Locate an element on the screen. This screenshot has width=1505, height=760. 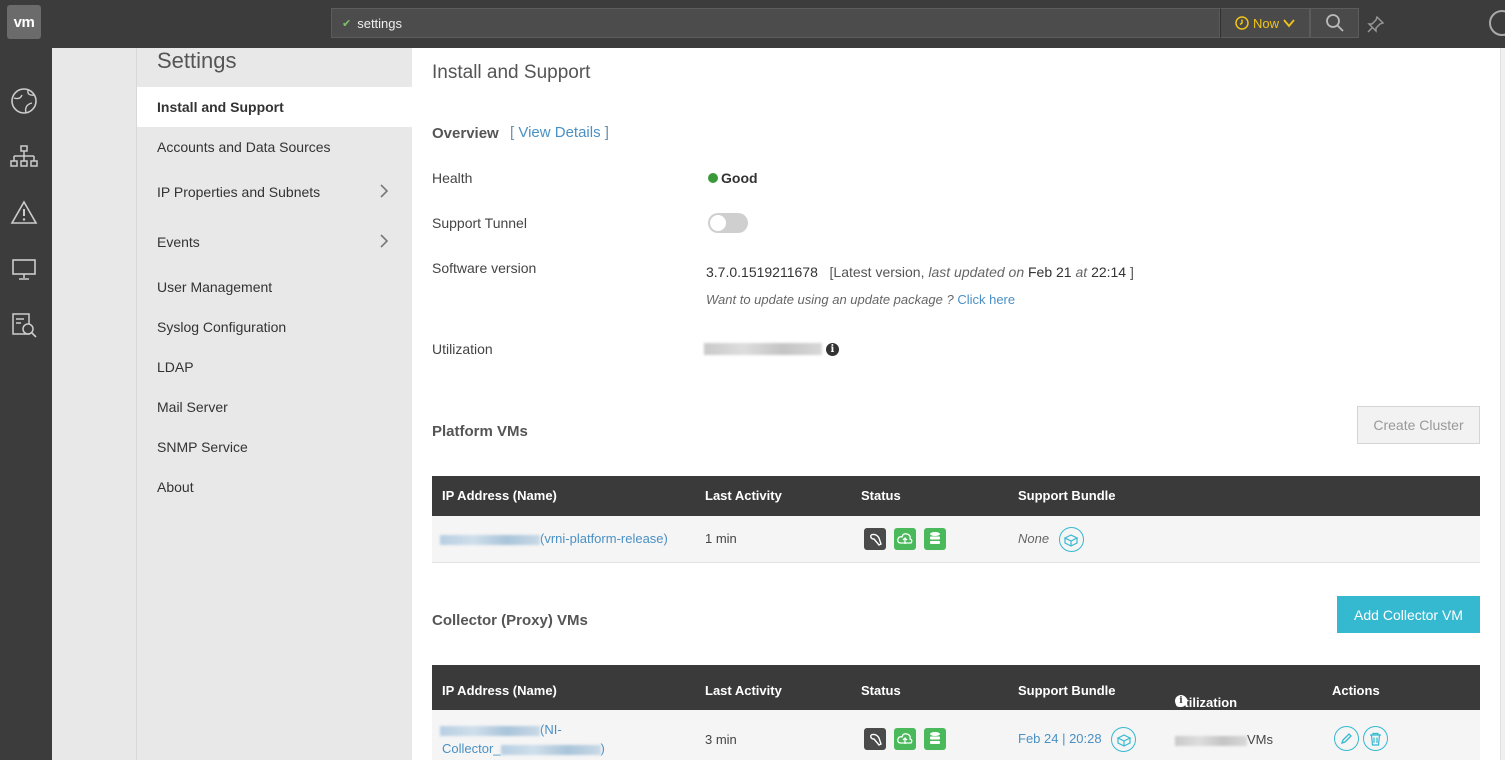
pencil-icon is located at coordinates (1346, 739).